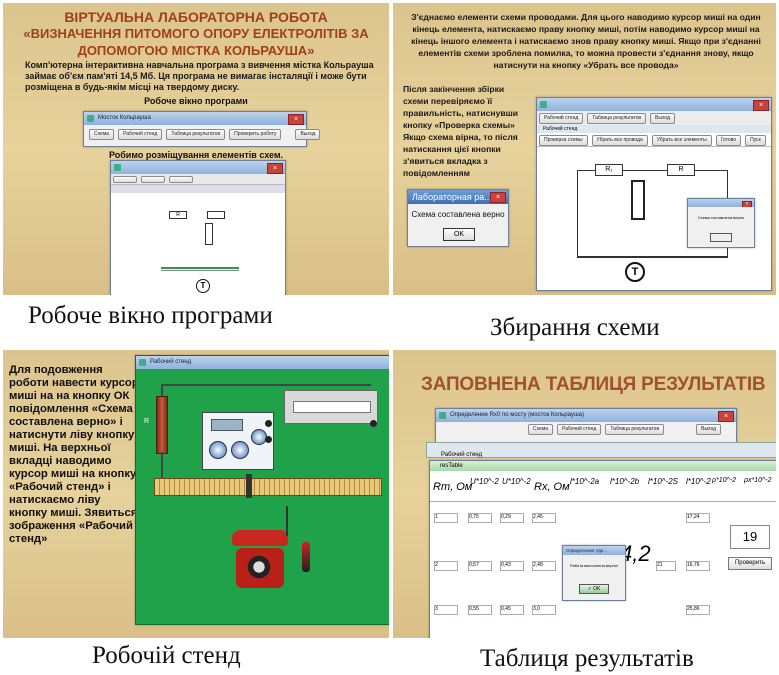  What do you see at coordinates (458, 197) in the screenshot?
I see `dialog-titlebar: Лабораторная ра... ×` at bounding box center [458, 197].